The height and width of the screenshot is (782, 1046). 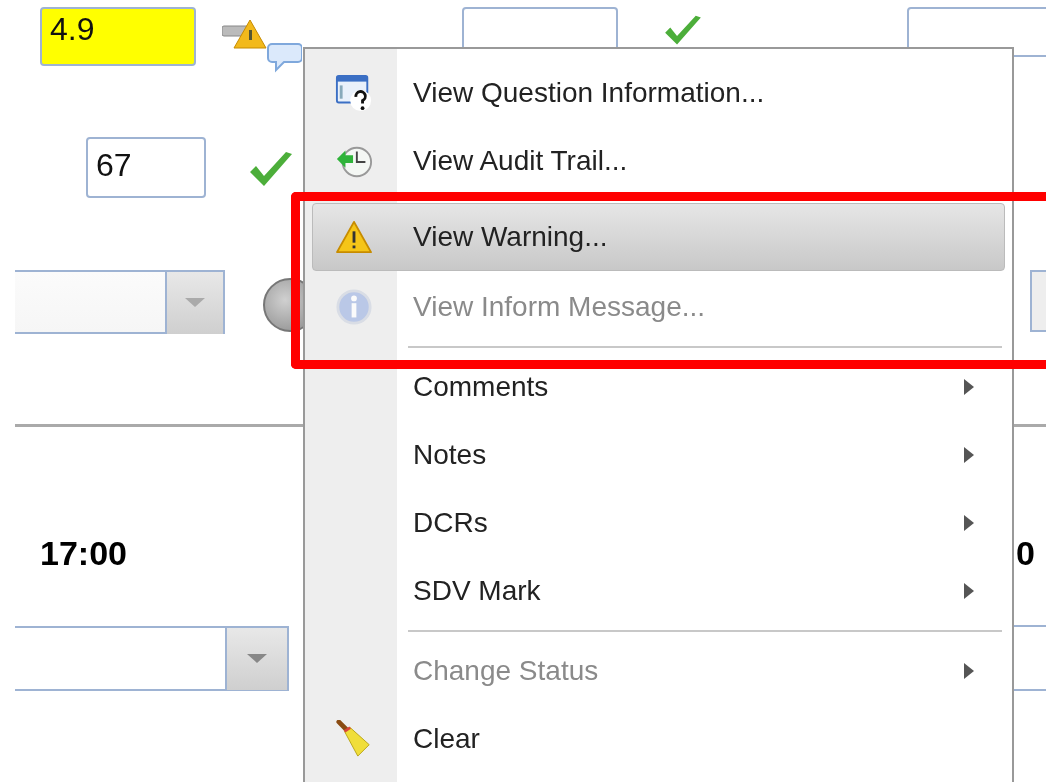 What do you see at coordinates (658, 455) in the screenshot?
I see `menu-item: Notes` at bounding box center [658, 455].